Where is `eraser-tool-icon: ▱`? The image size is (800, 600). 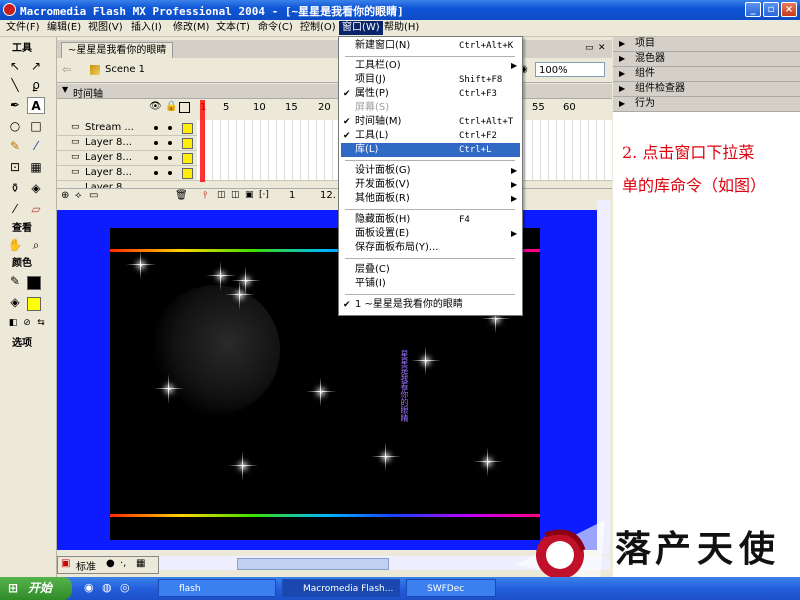
eraser-tool-icon: ▱ is located at coordinates (36, 209).